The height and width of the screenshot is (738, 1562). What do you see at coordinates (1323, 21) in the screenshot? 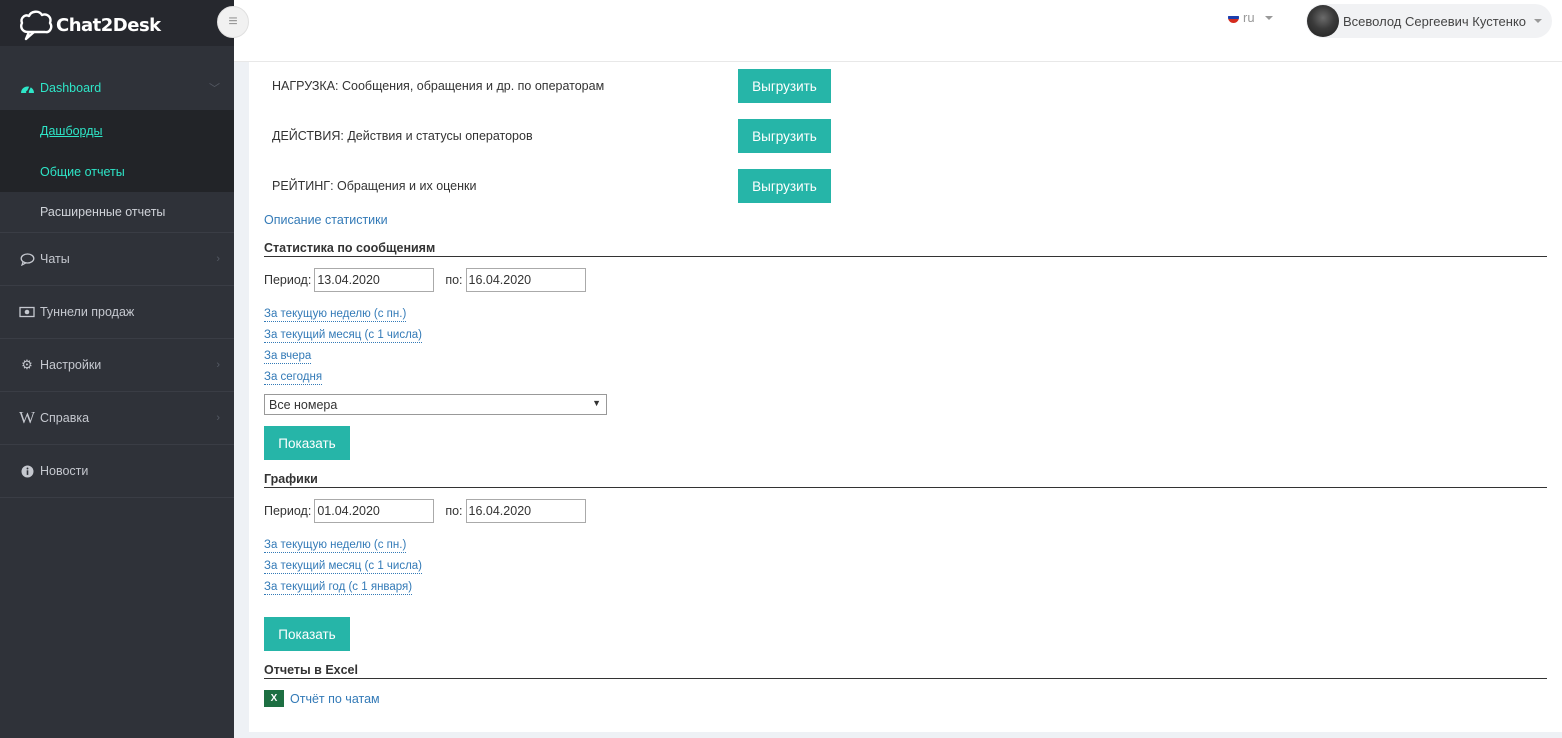
I see `avatar` at bounding box center [1323, 21].